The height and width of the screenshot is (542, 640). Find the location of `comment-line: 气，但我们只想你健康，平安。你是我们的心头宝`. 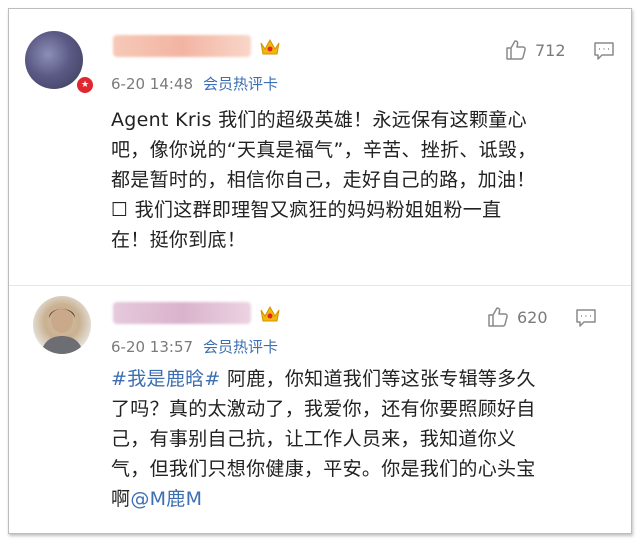

comment-line: 气，但我们只想你健康，平安。你是我们的心头宝 is located at coordinates (323, 469).